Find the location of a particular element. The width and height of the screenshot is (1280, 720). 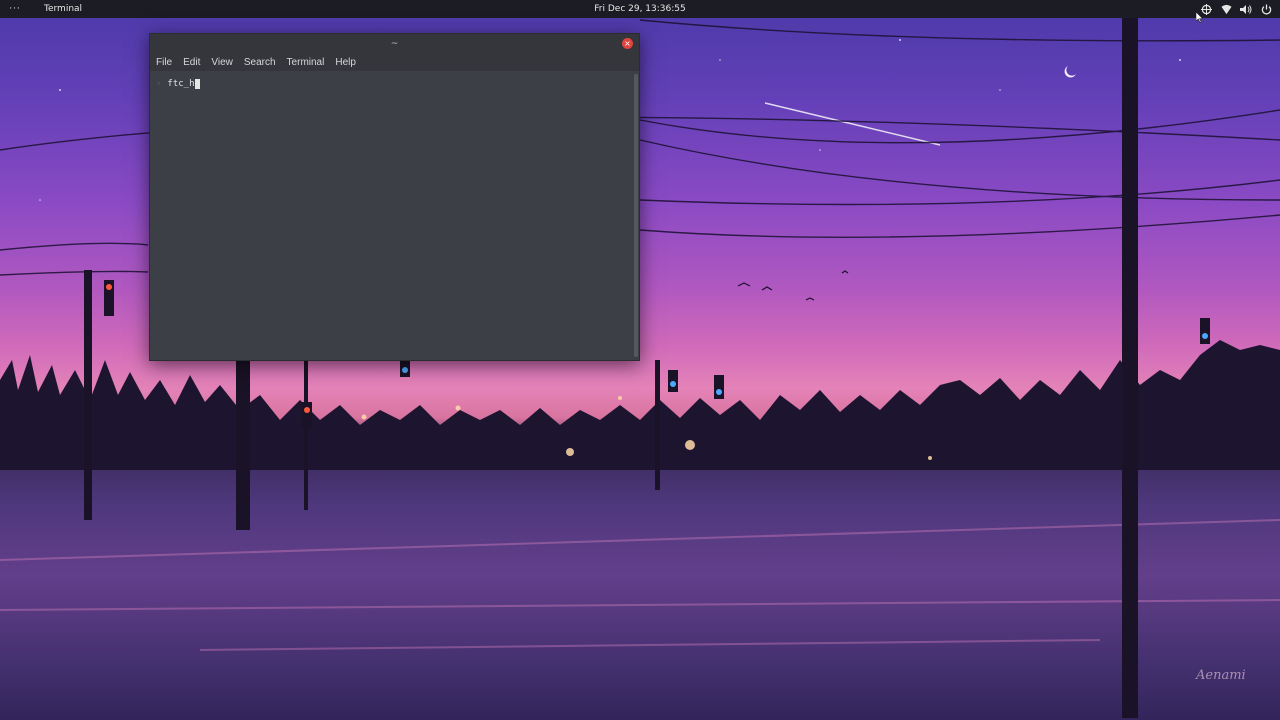

close-button: × is located at coordinates (627, 43).